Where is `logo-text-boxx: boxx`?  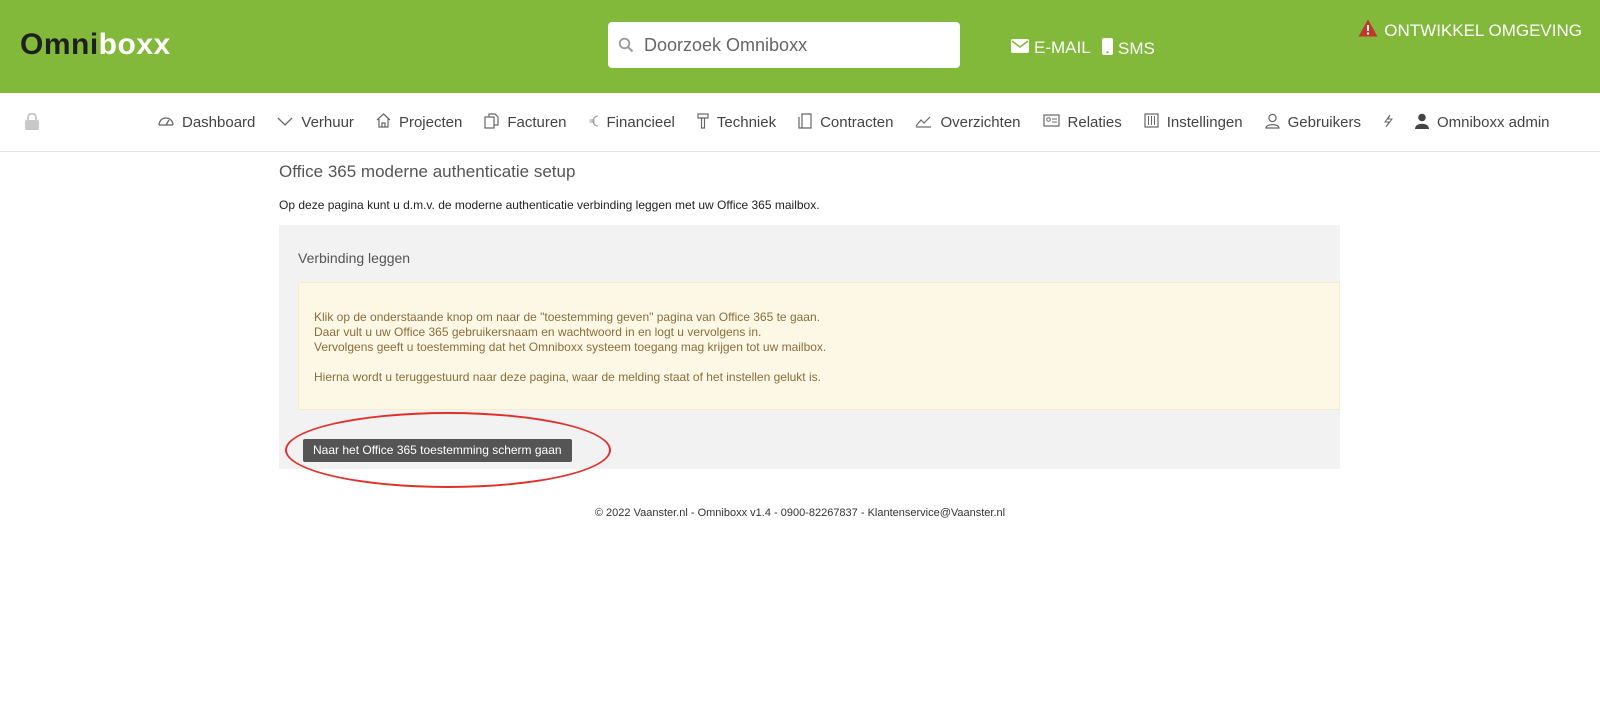
logo-text-boxx: boxx is located at coordinates (134, 44).